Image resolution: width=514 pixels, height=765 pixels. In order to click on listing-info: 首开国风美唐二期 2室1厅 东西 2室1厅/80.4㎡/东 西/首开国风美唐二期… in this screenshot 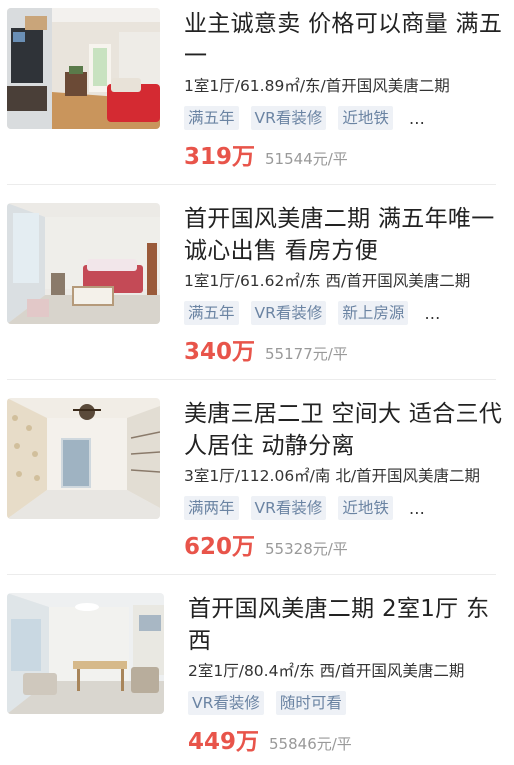, I will do `click(348, 674)`.